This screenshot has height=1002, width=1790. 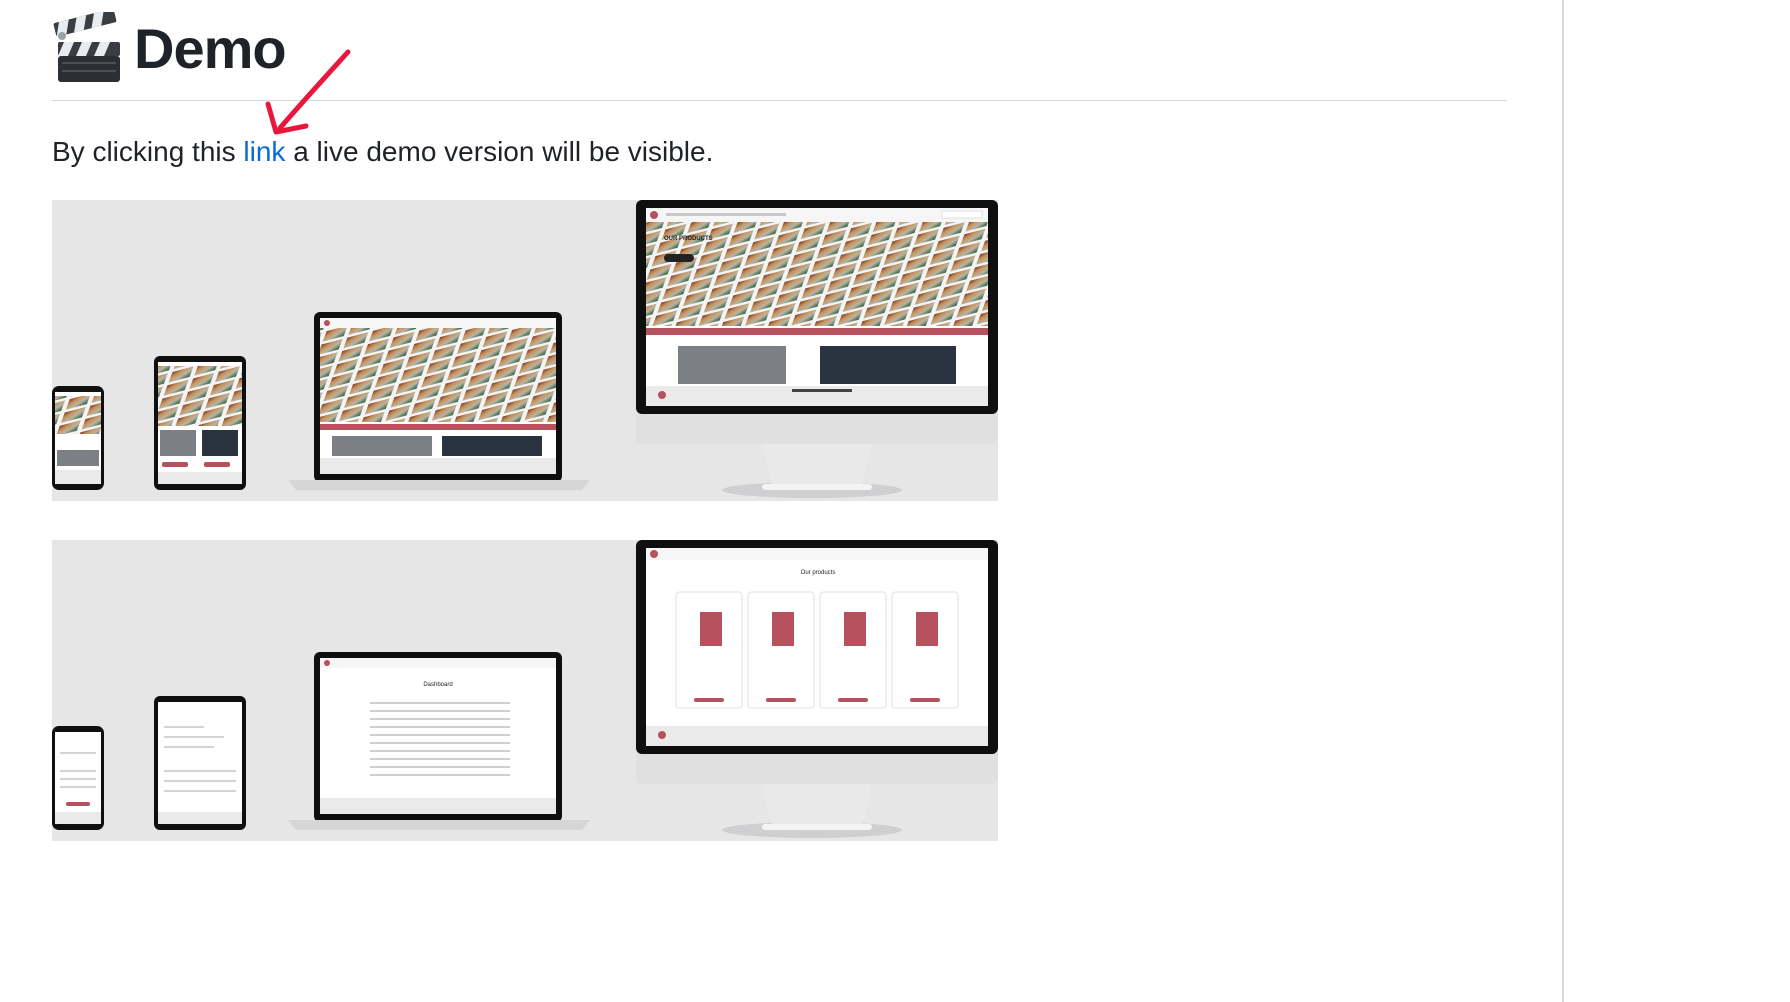 What do you see at coordinates (499, 151) in the screenshot?
I see `intro-text-after: a live demo version will be visible.` at bounding box center [499, 151].